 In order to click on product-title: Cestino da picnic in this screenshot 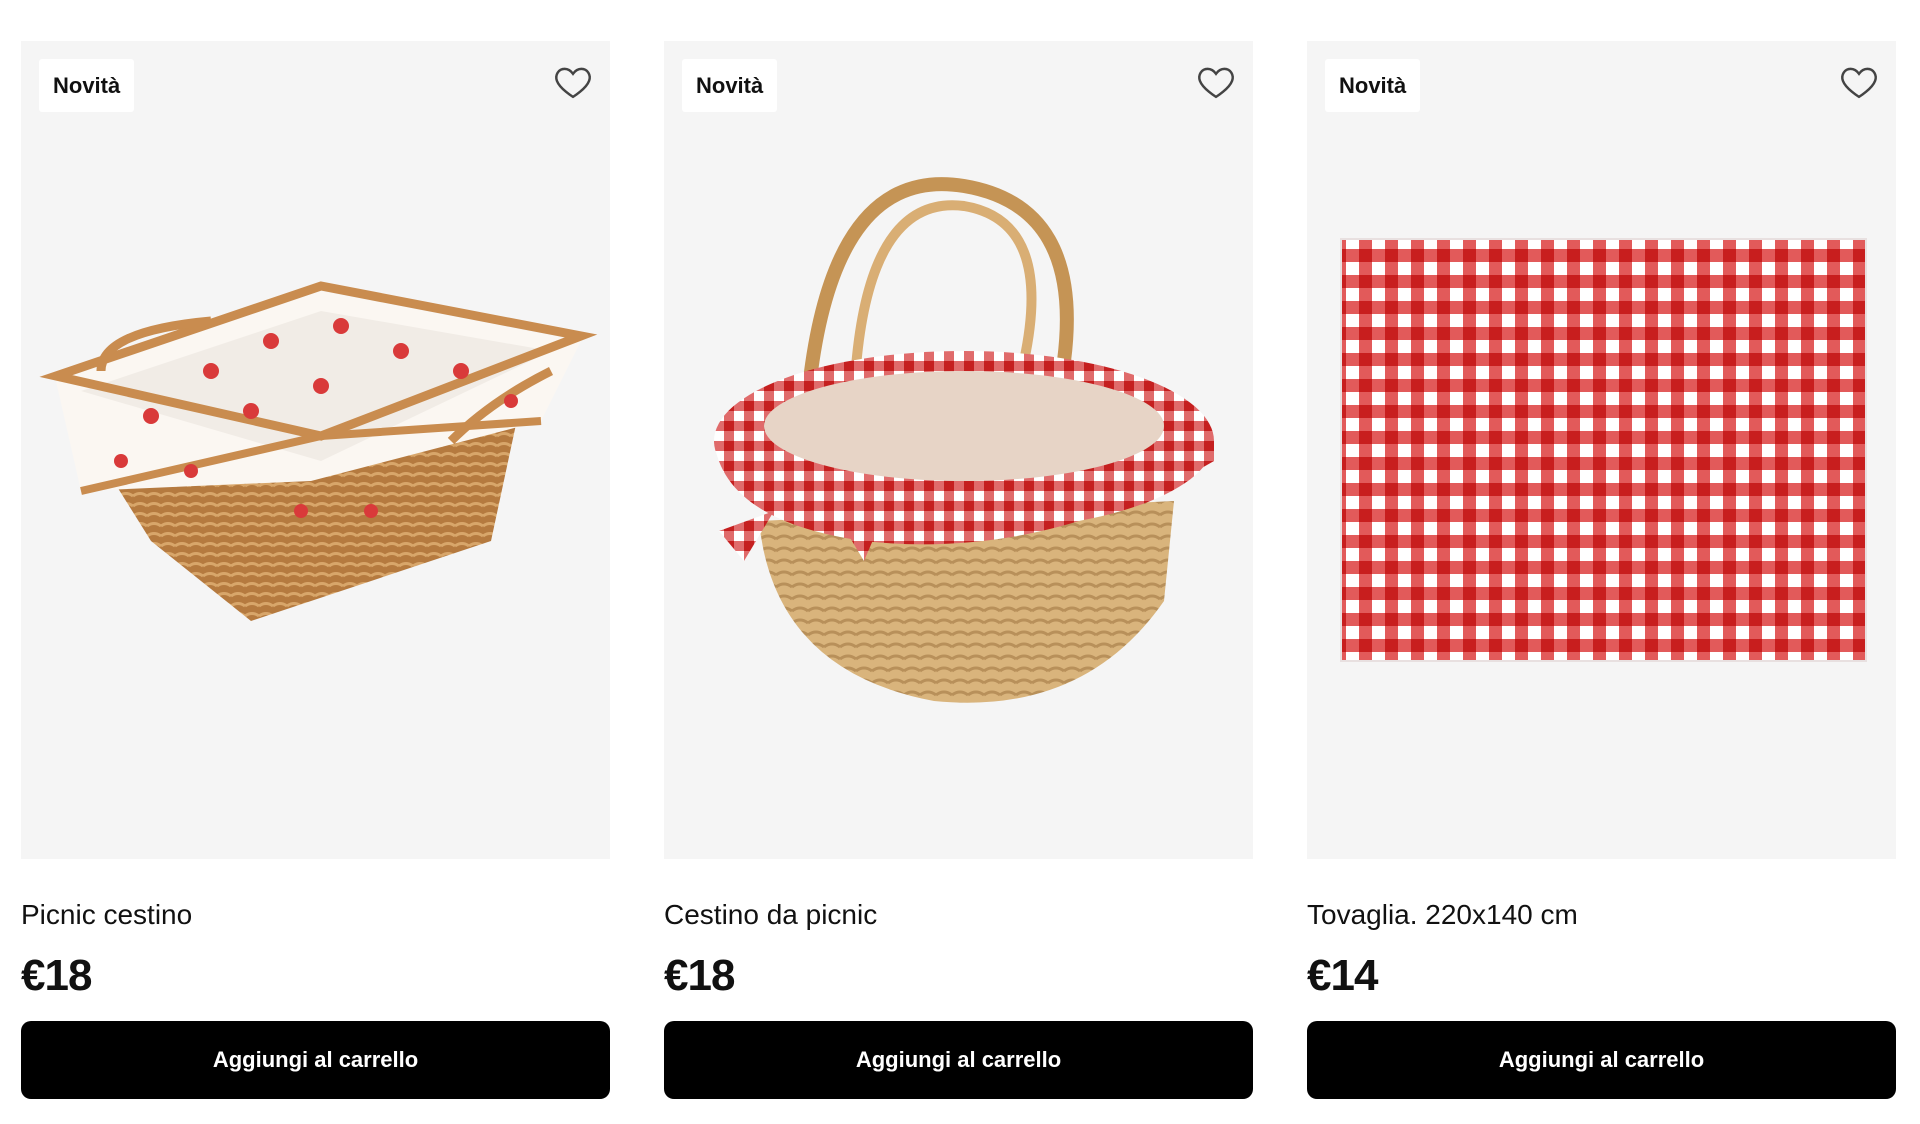, I will do `click(958, 915)`.